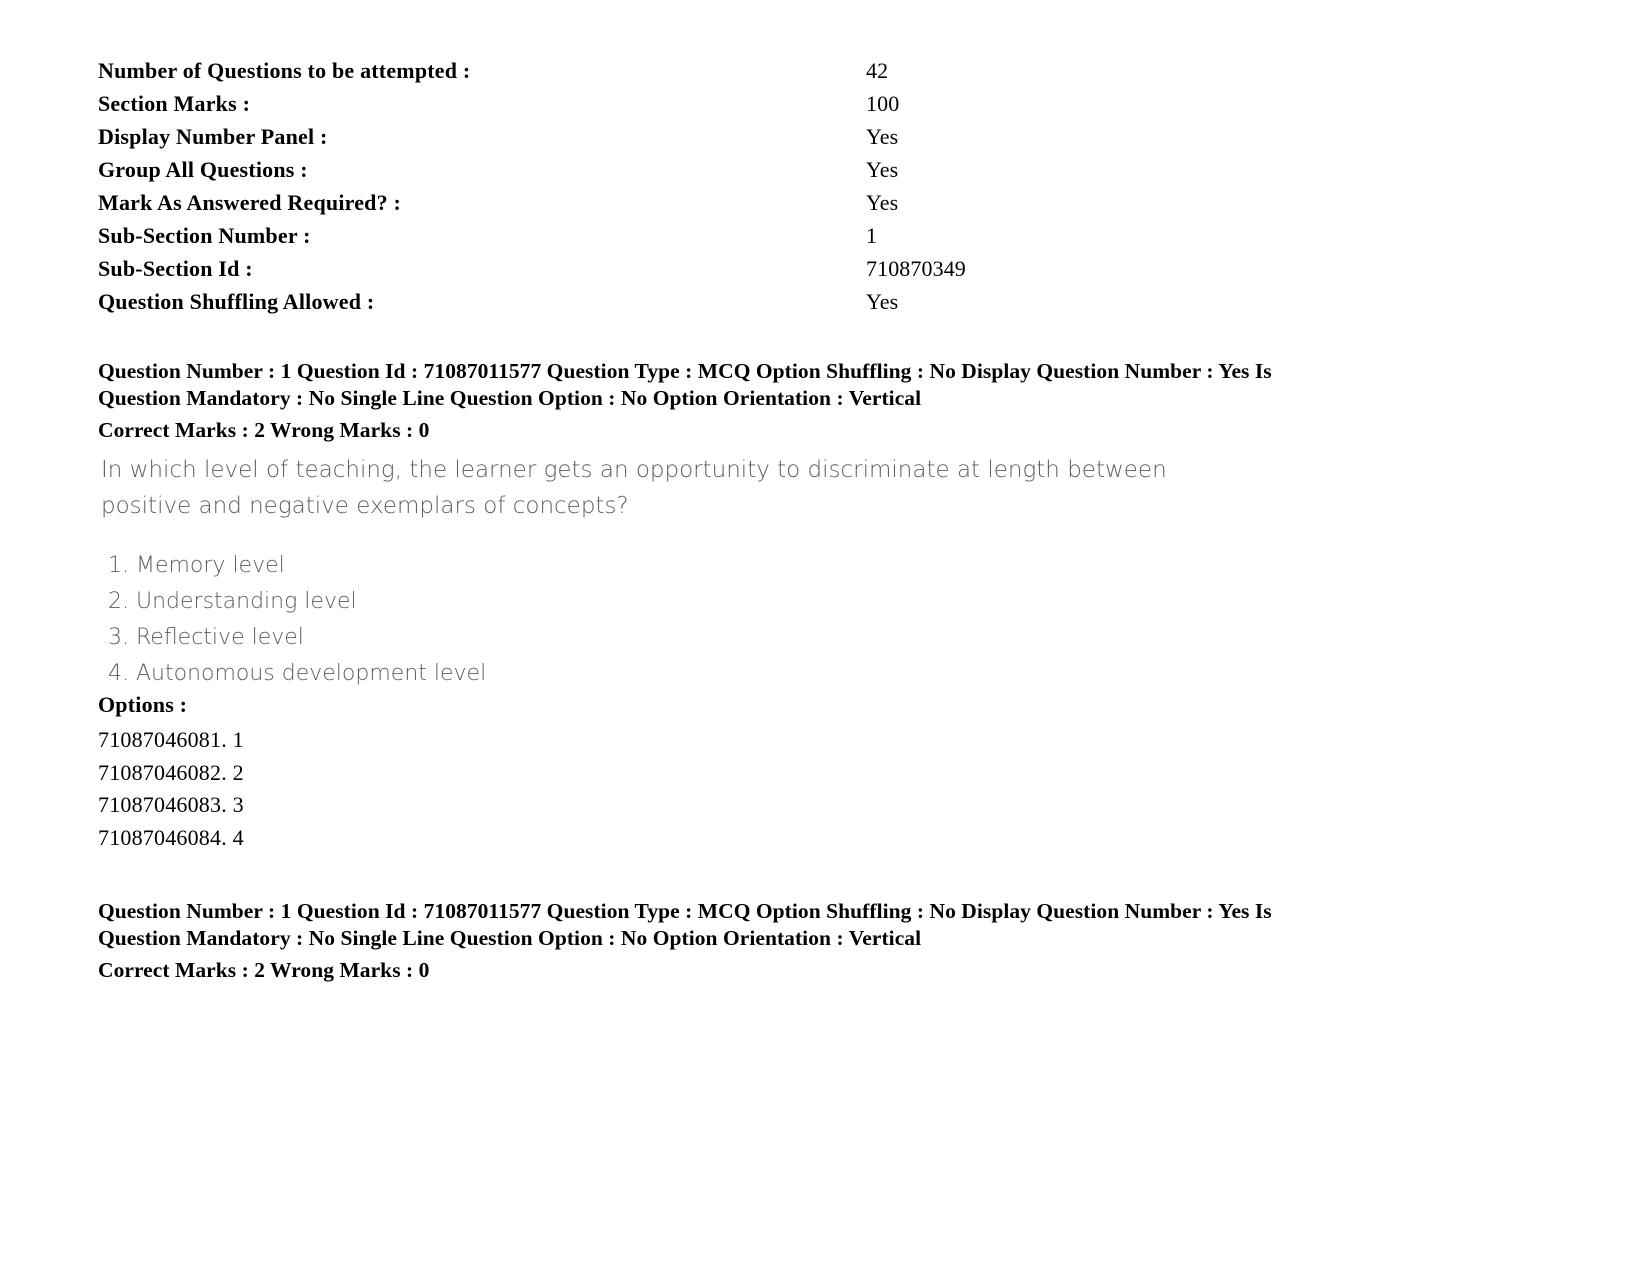  What do you see at coordinates (175, 268) in the screenshot?
I see `info-label-sub-section-id: Sub-Section Id :` at bounding box center [175, 268].